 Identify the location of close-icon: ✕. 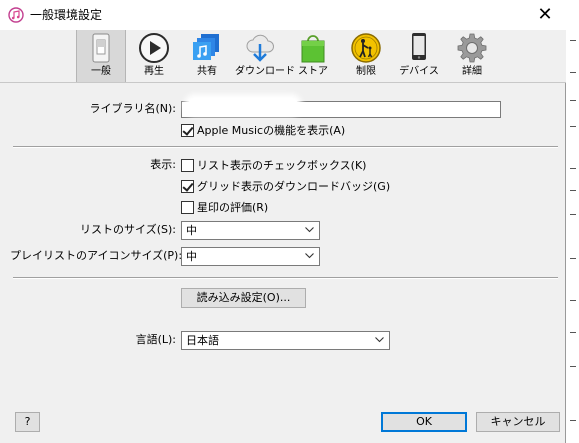
(545, 14).